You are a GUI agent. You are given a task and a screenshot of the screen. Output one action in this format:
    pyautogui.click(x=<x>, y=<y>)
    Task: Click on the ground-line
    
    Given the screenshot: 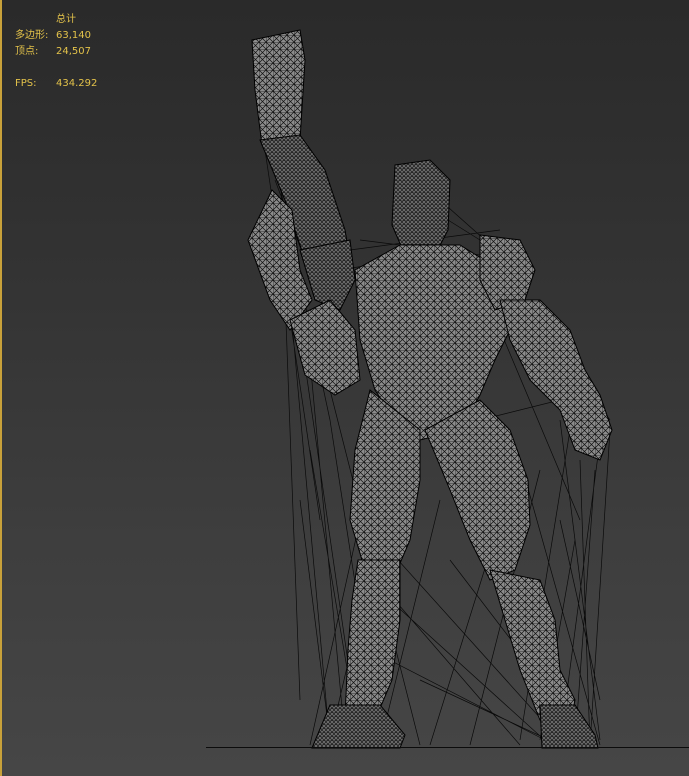 What is the action you would take?
    pyautogui.click(x=447, y=747)
    